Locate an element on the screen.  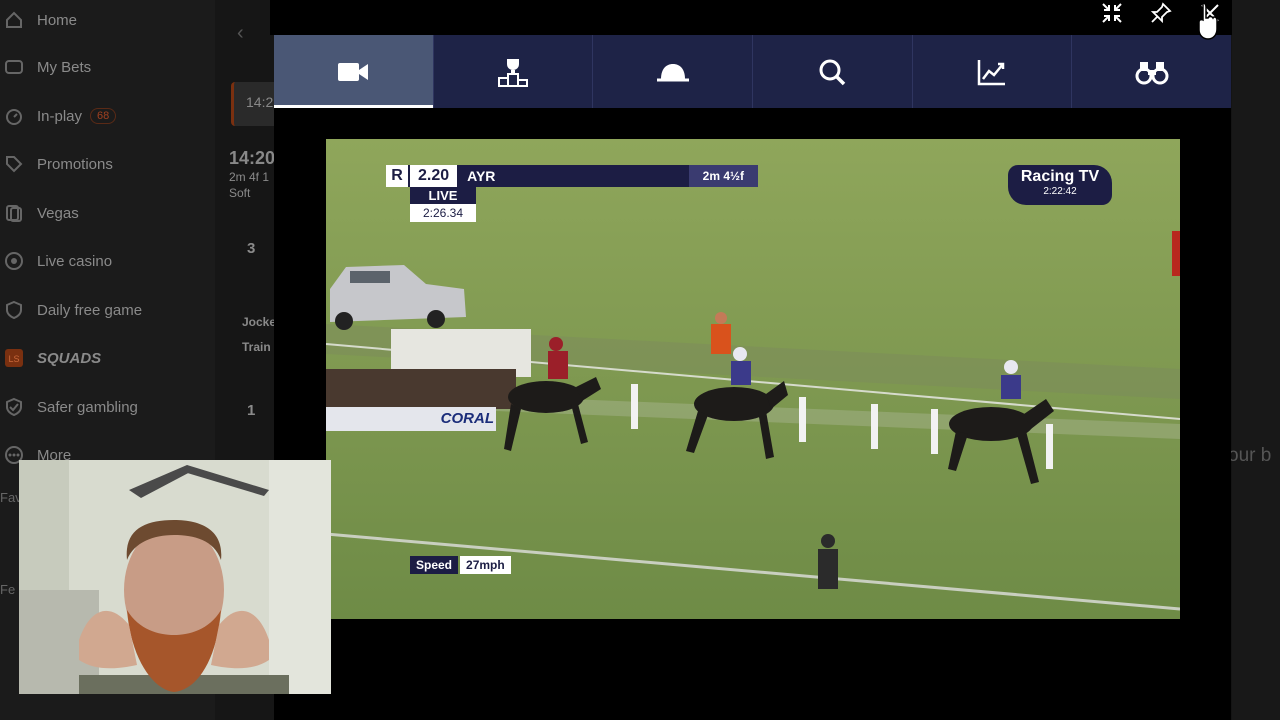
race-time-tab-label: 14:2 is located at coordinates (260, 102).